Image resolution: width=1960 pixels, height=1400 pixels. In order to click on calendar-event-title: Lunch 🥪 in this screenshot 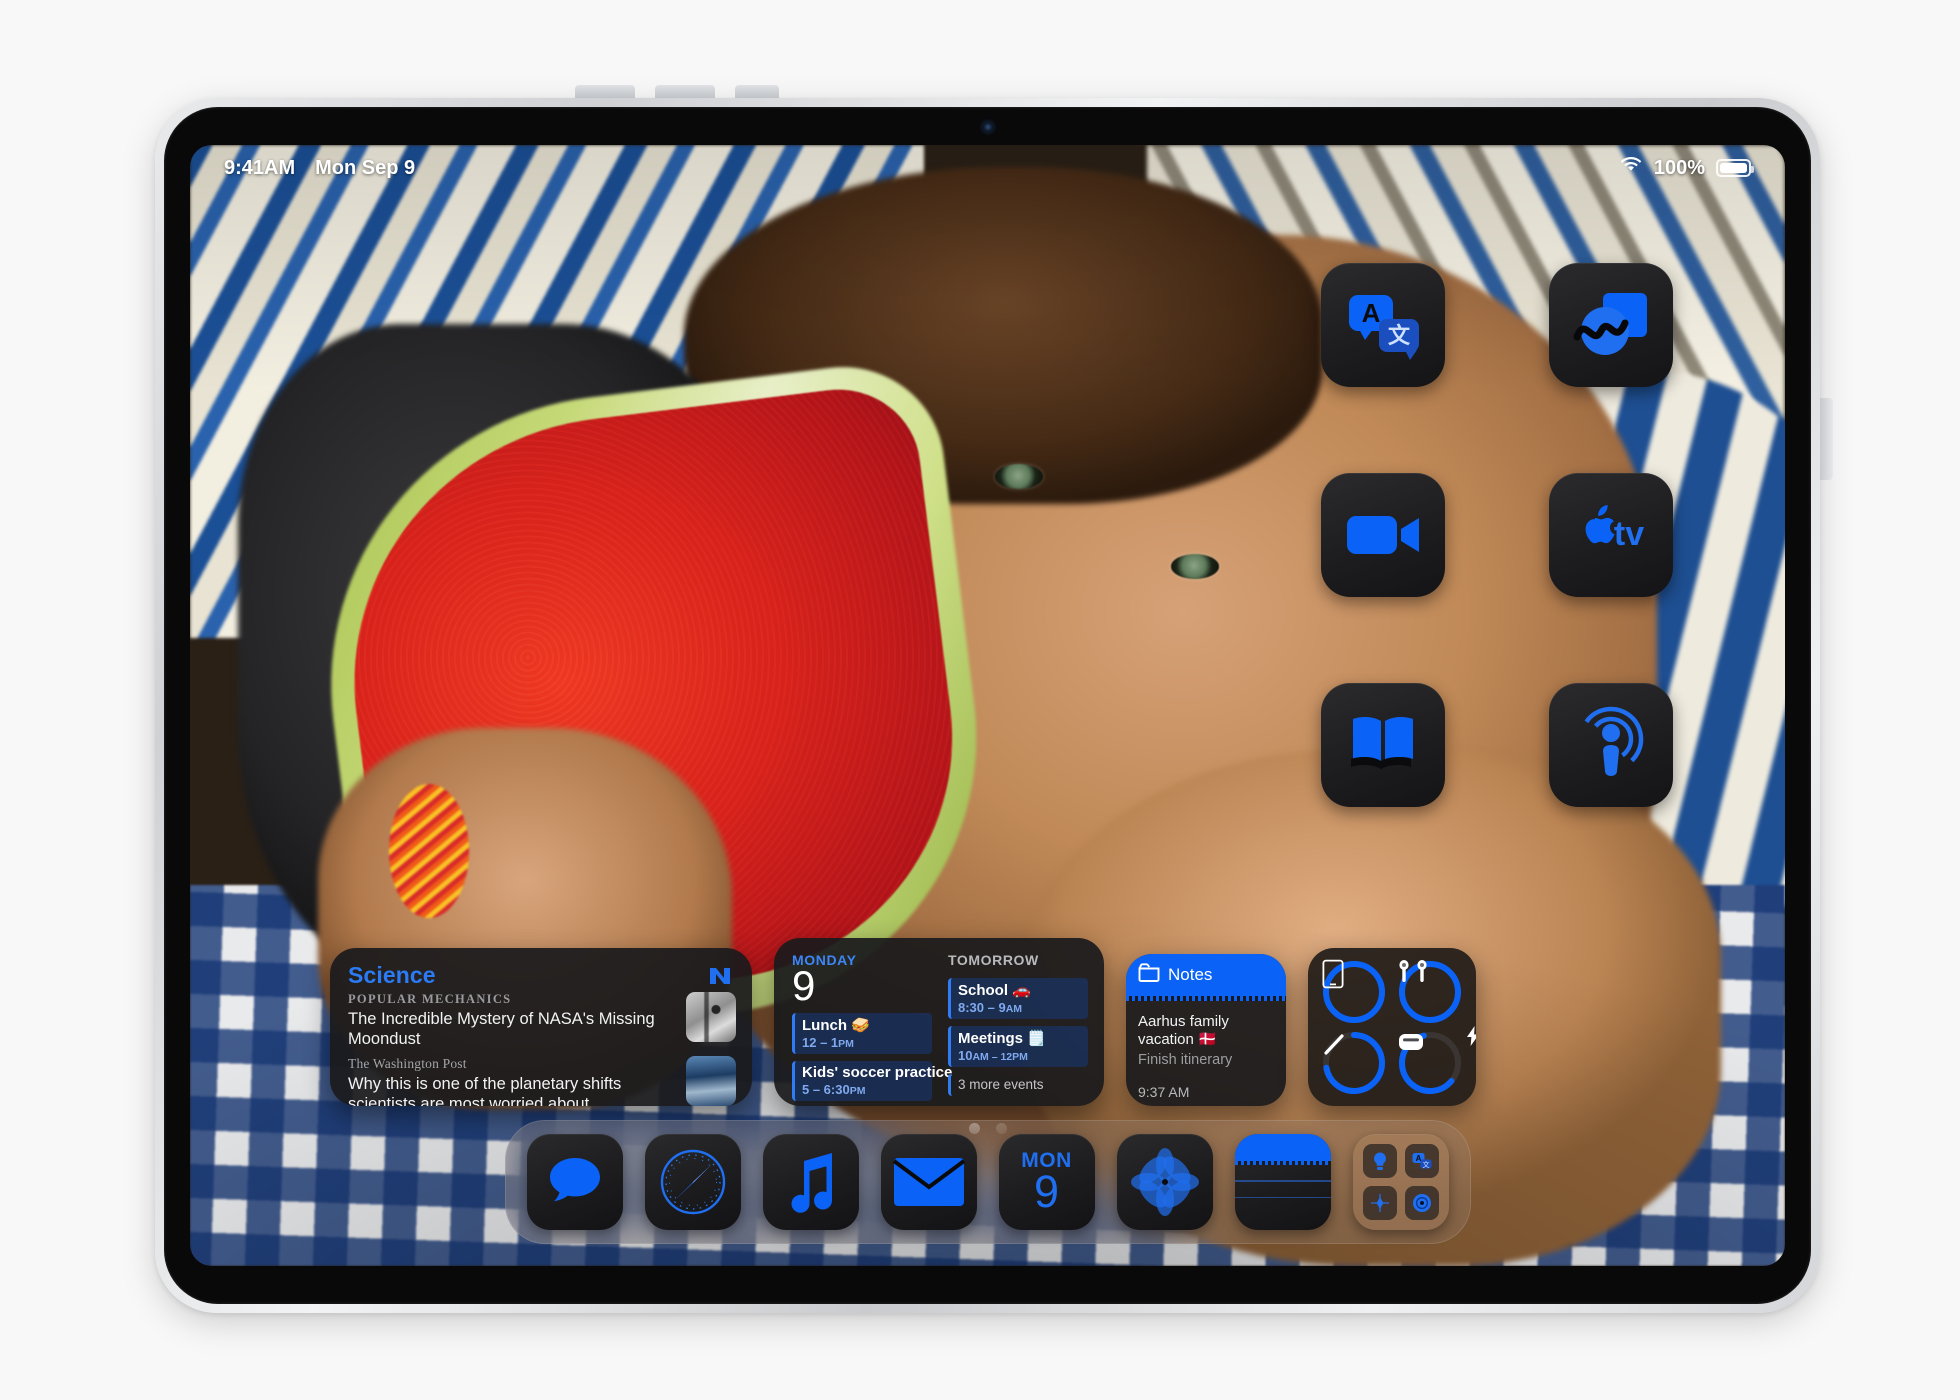, I will do `click(836, 1025)`.